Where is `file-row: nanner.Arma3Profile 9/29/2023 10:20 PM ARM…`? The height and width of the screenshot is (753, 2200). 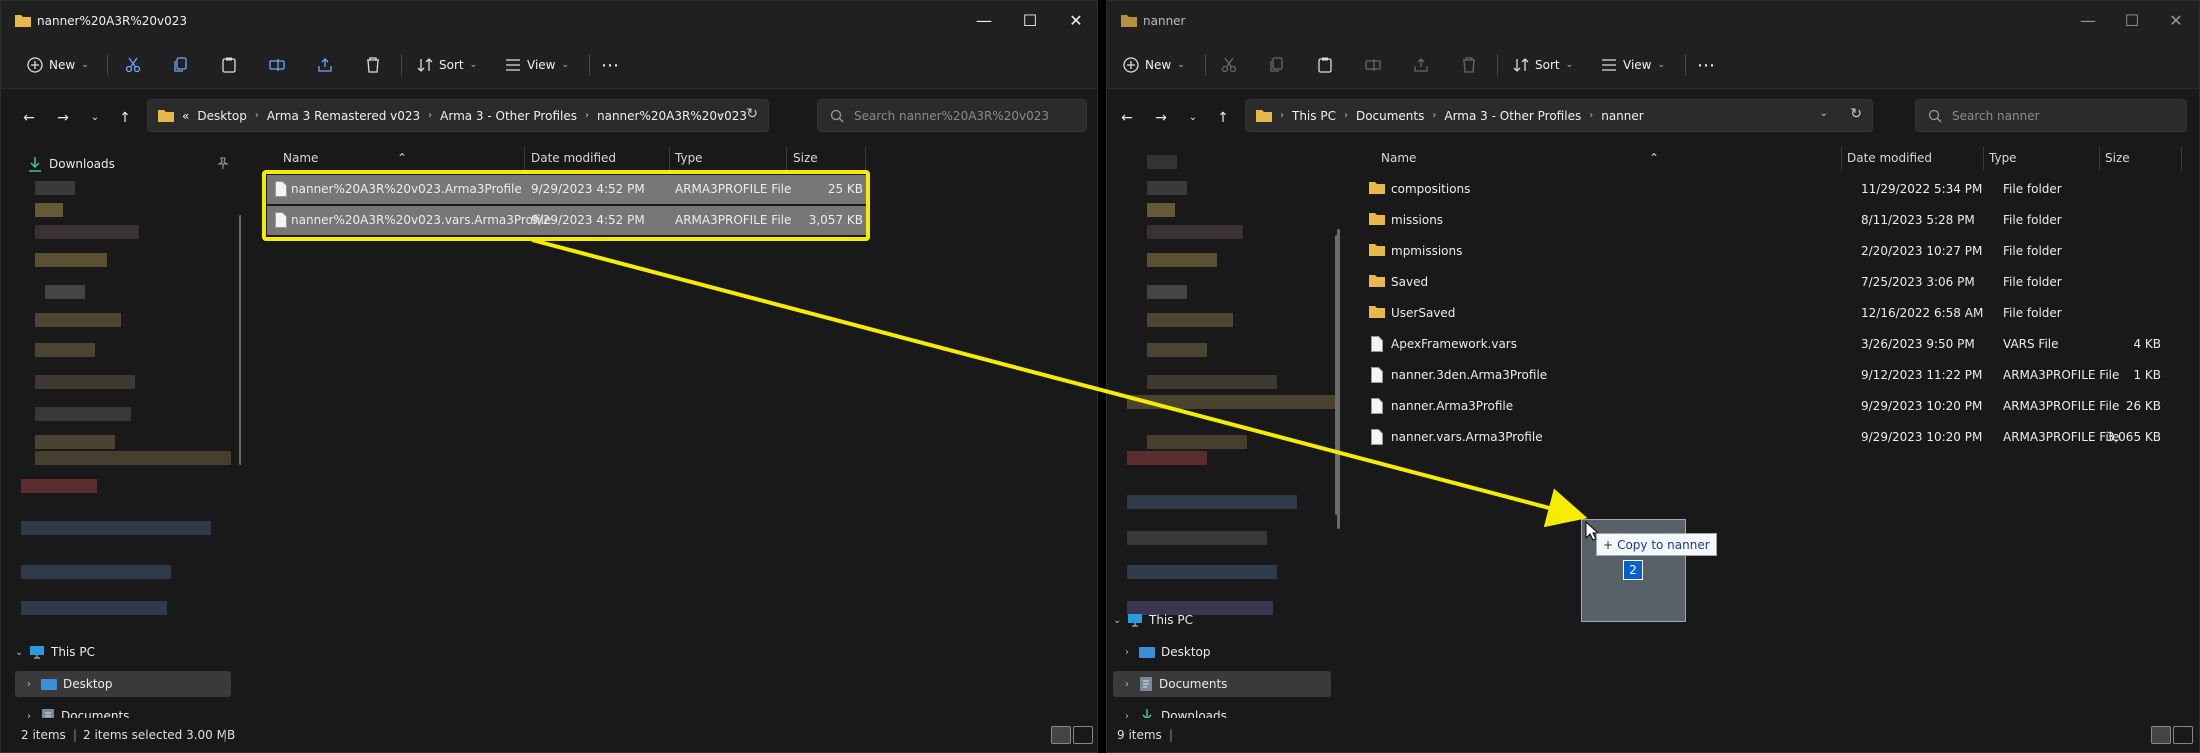 file-row: nanner.Arma3Profile 9/29/2023 10:20 PM ARM… is located at coordinates (1775, 406).